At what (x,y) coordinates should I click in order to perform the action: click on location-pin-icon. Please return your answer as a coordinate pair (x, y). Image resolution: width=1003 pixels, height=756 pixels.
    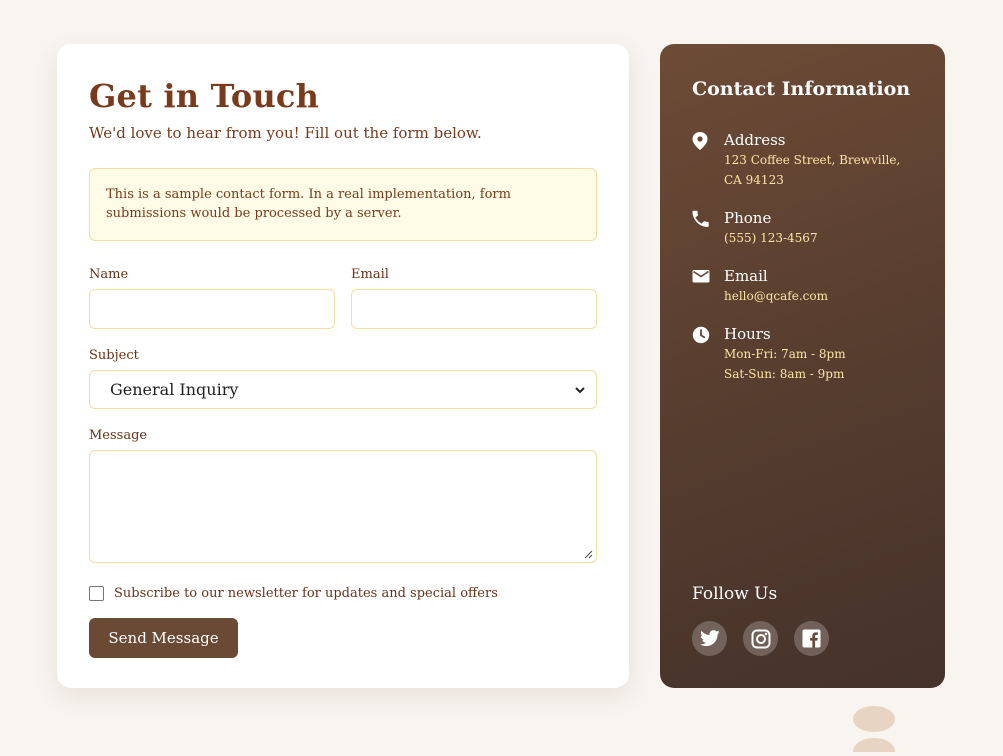
    Looking at the image, I should click on (702, 160).